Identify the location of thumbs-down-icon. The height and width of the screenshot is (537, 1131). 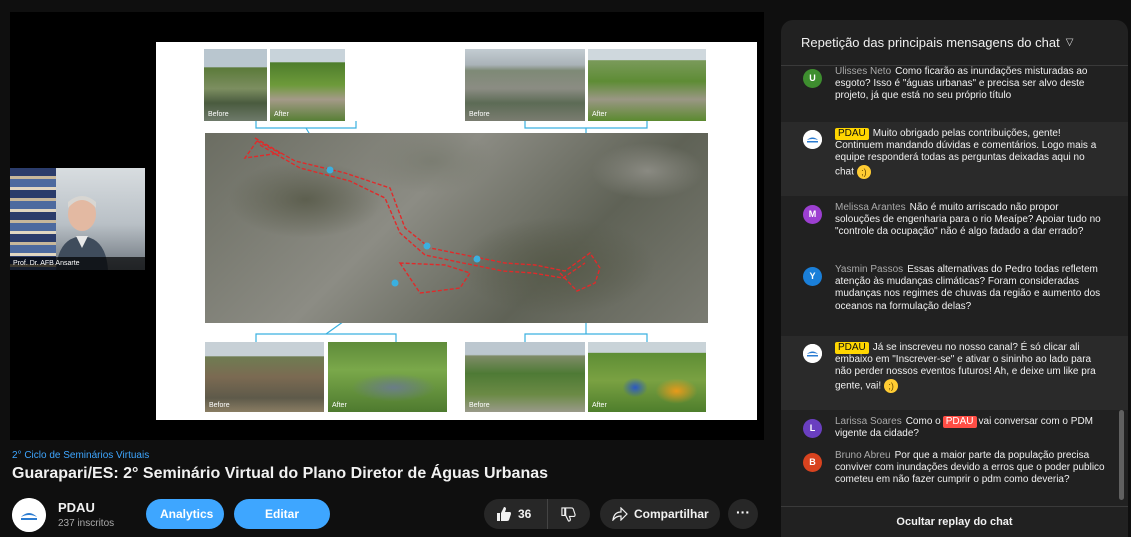
(568, 514).